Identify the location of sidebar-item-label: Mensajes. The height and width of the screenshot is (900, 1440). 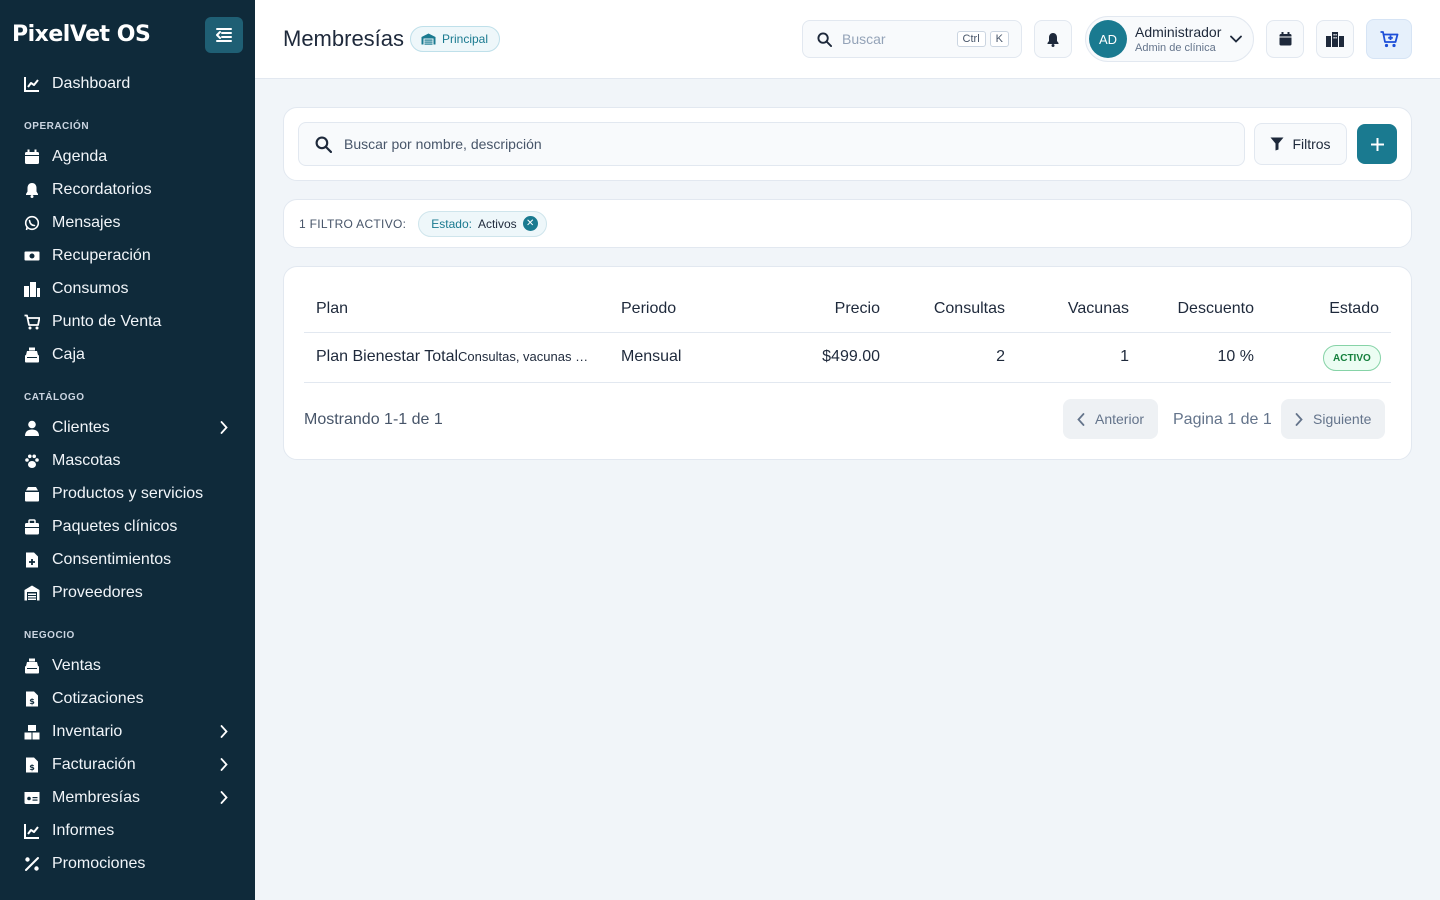
(86, 222).